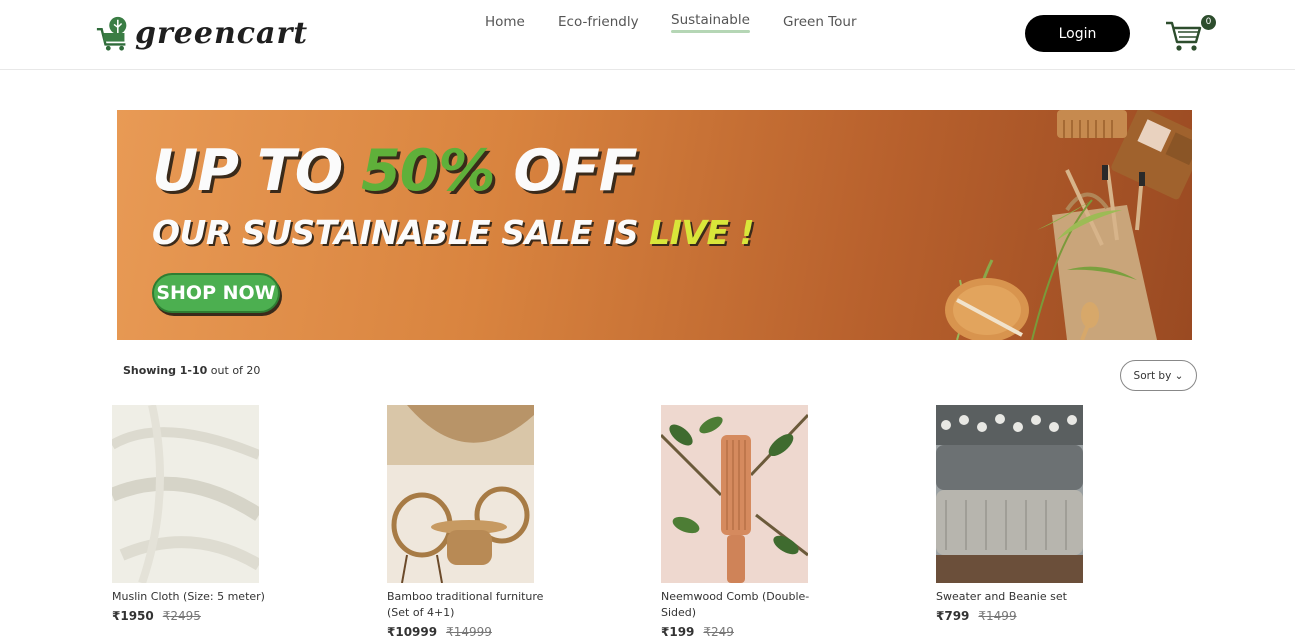 This screenshot has width=1295, height=641. I want to click on product-old-price: ₹14999, so click(469, 632).